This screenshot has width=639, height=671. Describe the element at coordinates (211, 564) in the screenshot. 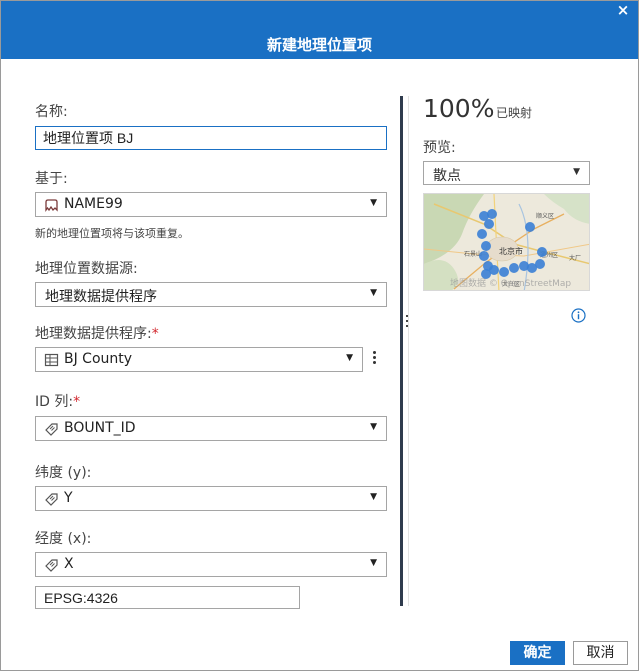

I see `longitude-select: X ▼` at that location.